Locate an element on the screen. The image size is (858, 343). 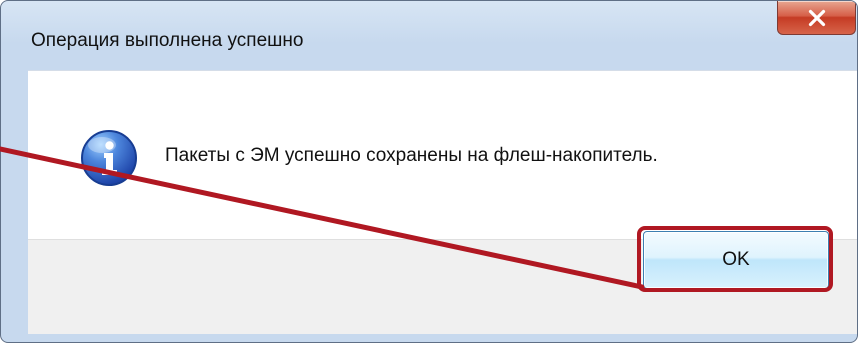
dialog-title: Операция выполнена успешно is located at coordinates (167, 40).